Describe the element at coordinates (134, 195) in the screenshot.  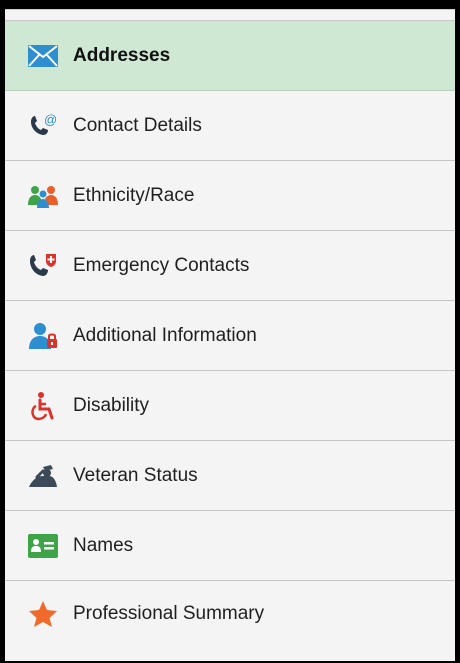
I see `nav-item-label: Ethnicity/Race` at that location.